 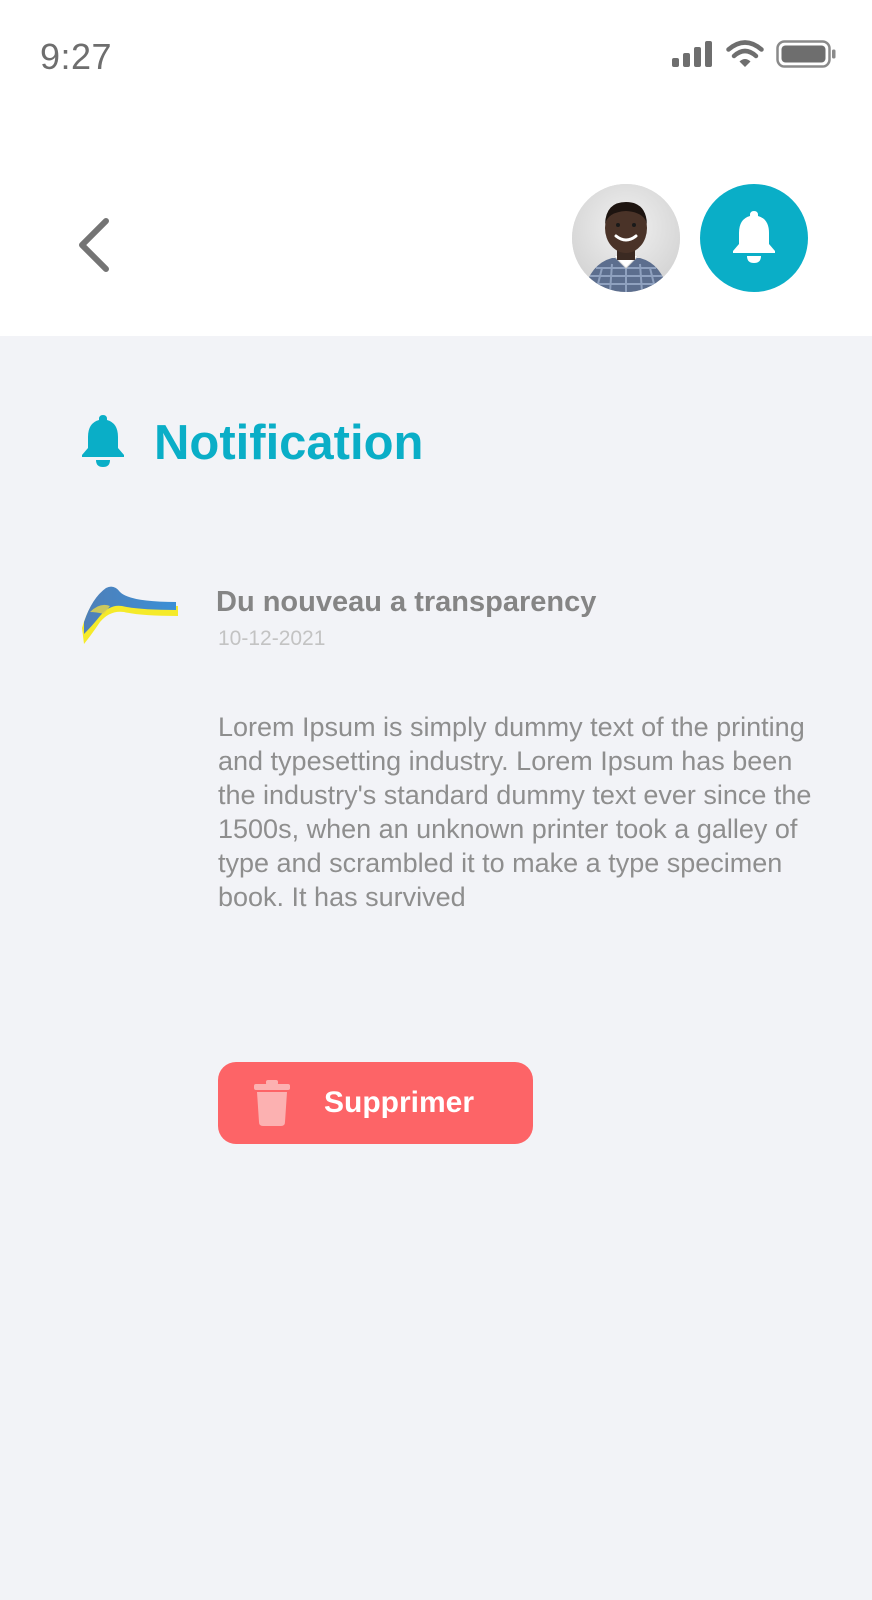 I want to click on page-title: Notification, so click(x=289, y=442).